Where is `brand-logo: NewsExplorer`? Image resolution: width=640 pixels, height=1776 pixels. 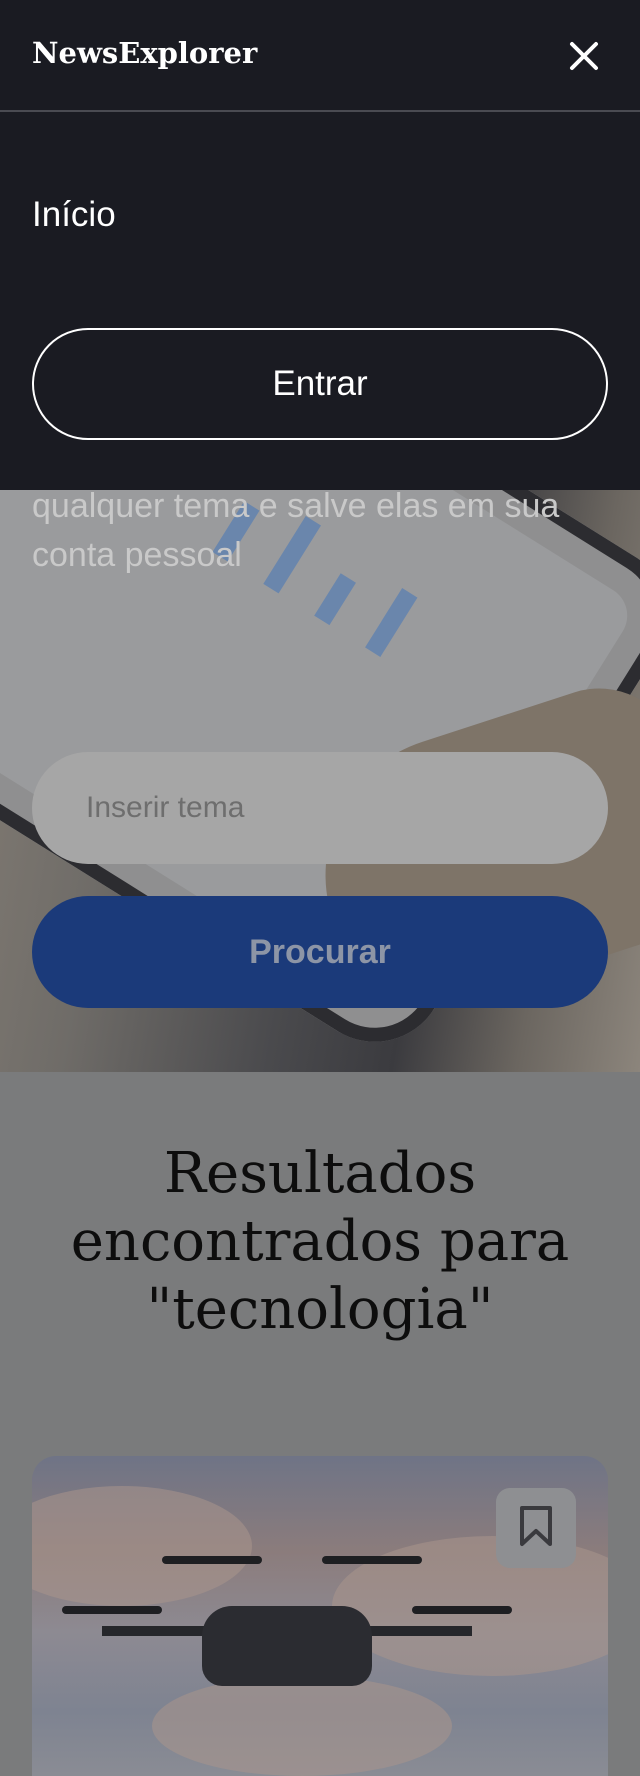
brand-logo: NewsExplorer is located at coordinates (144, 53).